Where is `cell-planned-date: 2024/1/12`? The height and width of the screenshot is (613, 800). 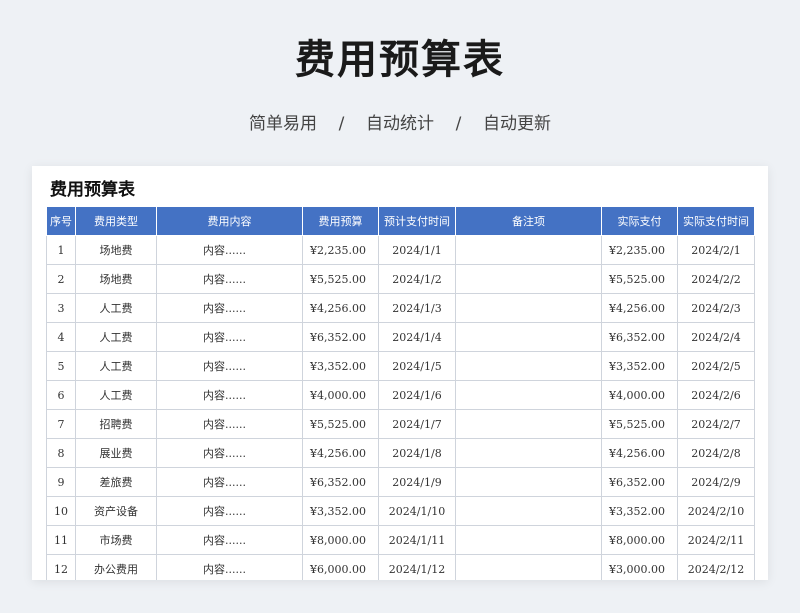
cell-planned-date: 2024/1/12 is located at coordinates (417, 567).